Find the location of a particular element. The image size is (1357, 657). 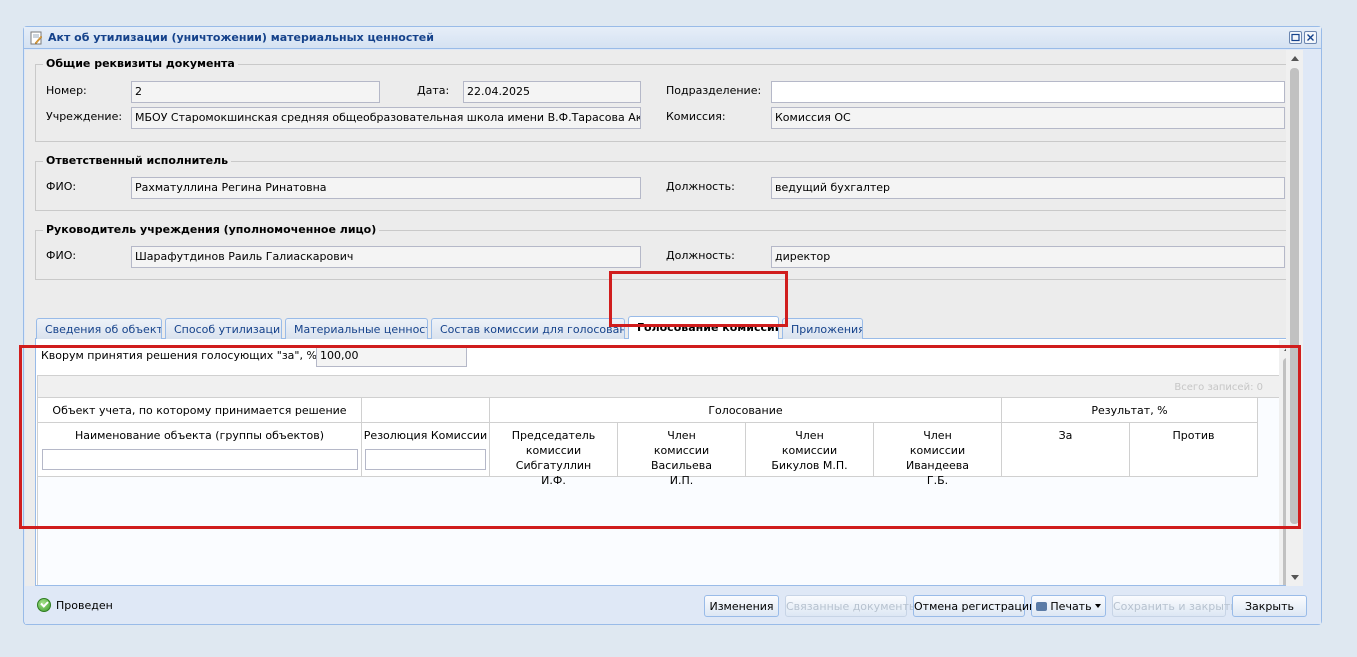

header-for: За is located at coordinates (1066, 450).